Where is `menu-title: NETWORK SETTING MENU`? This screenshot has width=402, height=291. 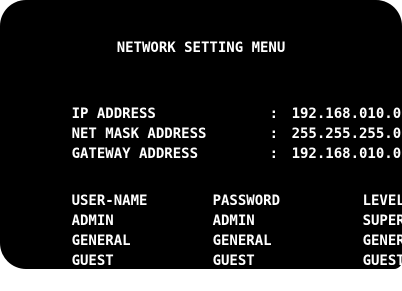
menu-title: NETWORK SETTING MENU is located at coordinates (201, 48).